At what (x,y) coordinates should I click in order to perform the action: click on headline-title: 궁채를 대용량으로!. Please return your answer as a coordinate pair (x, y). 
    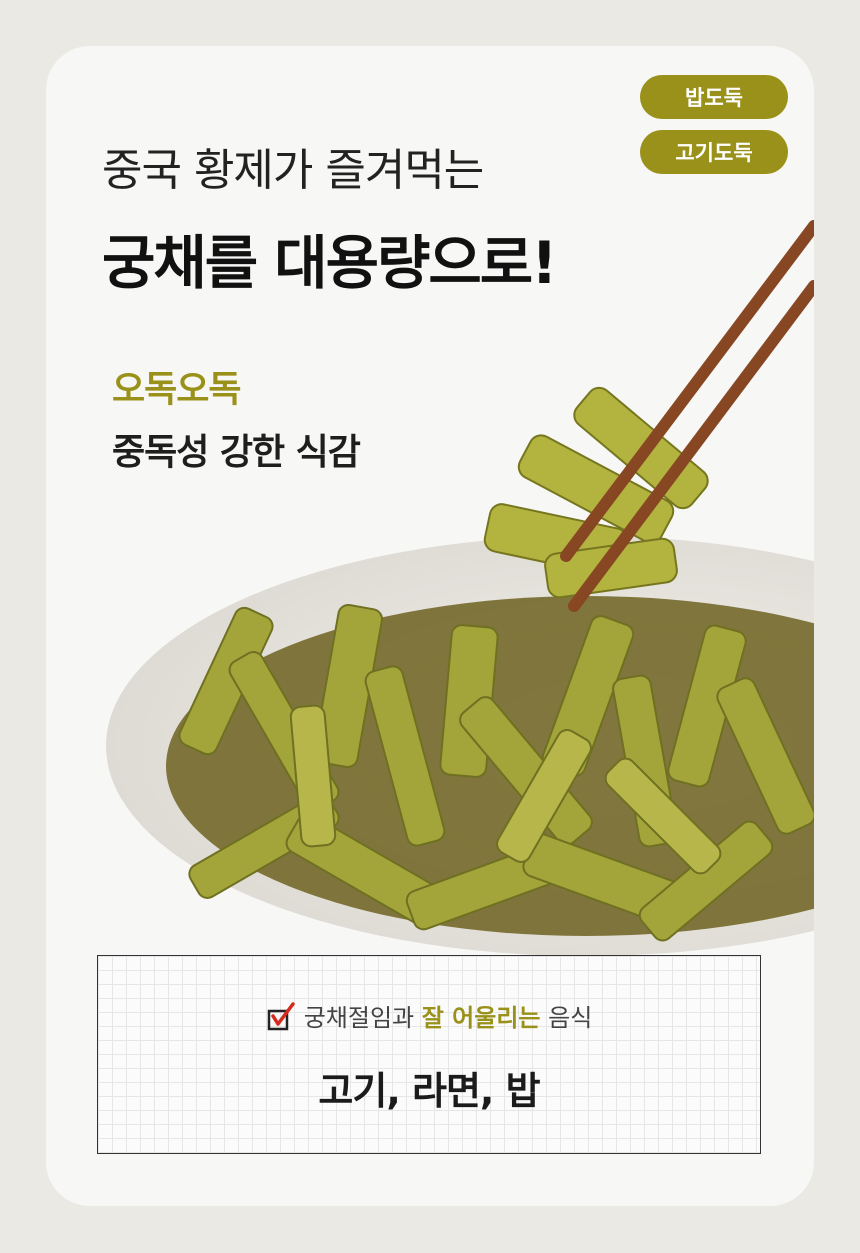
    Looking at the image, I should click on (330, 258).